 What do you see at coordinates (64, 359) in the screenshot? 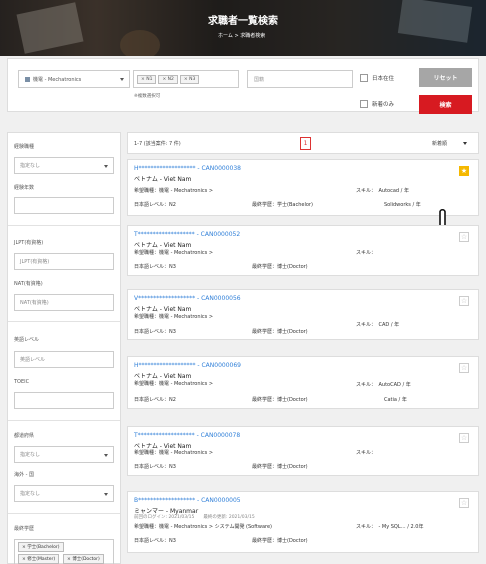
I see `english-input: 英語レベル` at bounding box center [64, 359].